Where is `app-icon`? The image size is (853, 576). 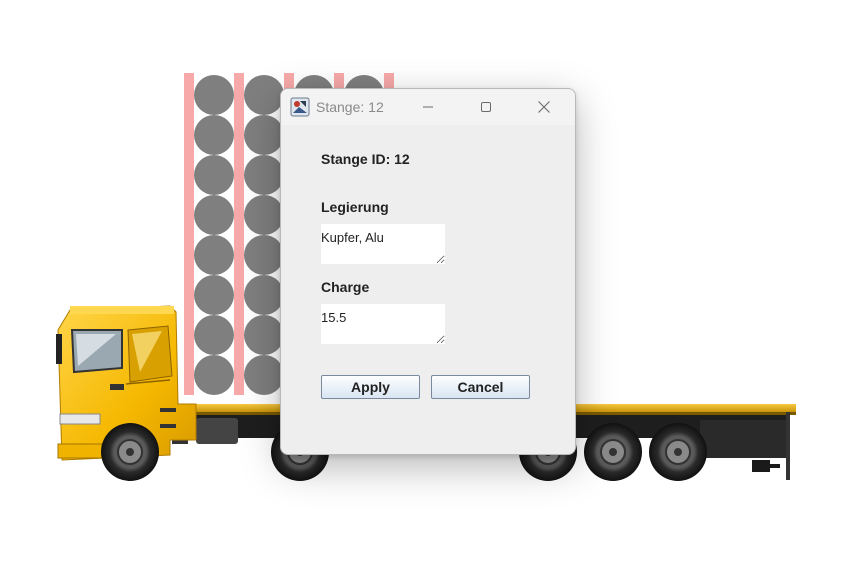 app-icon is located at coordinates (300, 107).